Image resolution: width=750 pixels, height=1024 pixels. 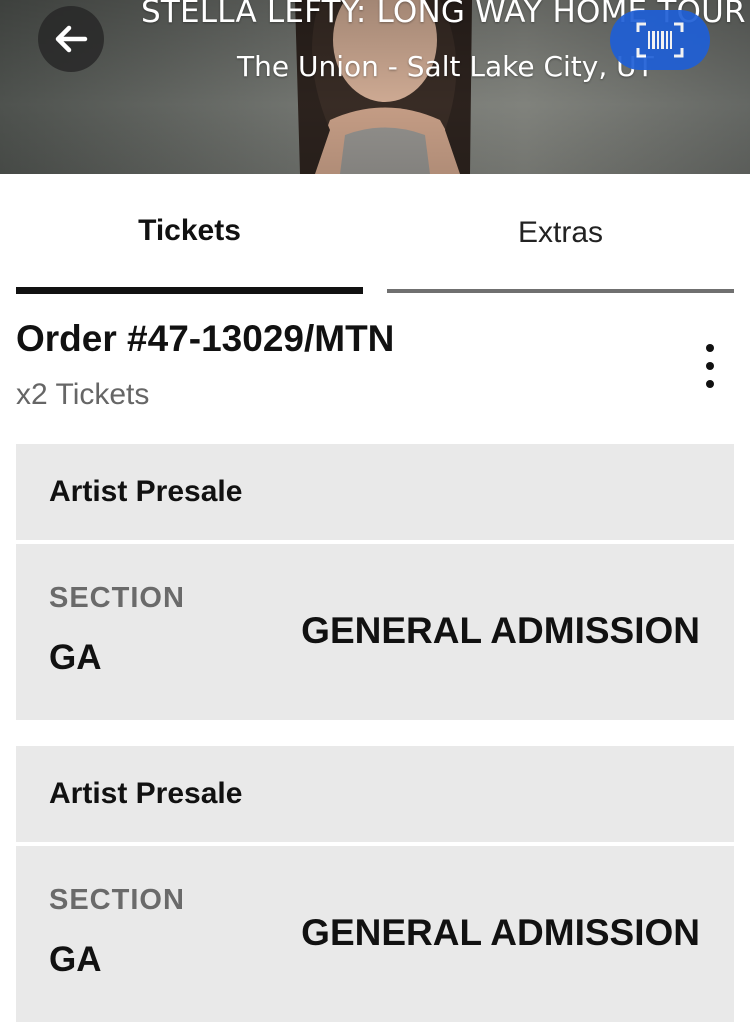 I want to click on scan-ticket-button, so click(x=660, y=40).